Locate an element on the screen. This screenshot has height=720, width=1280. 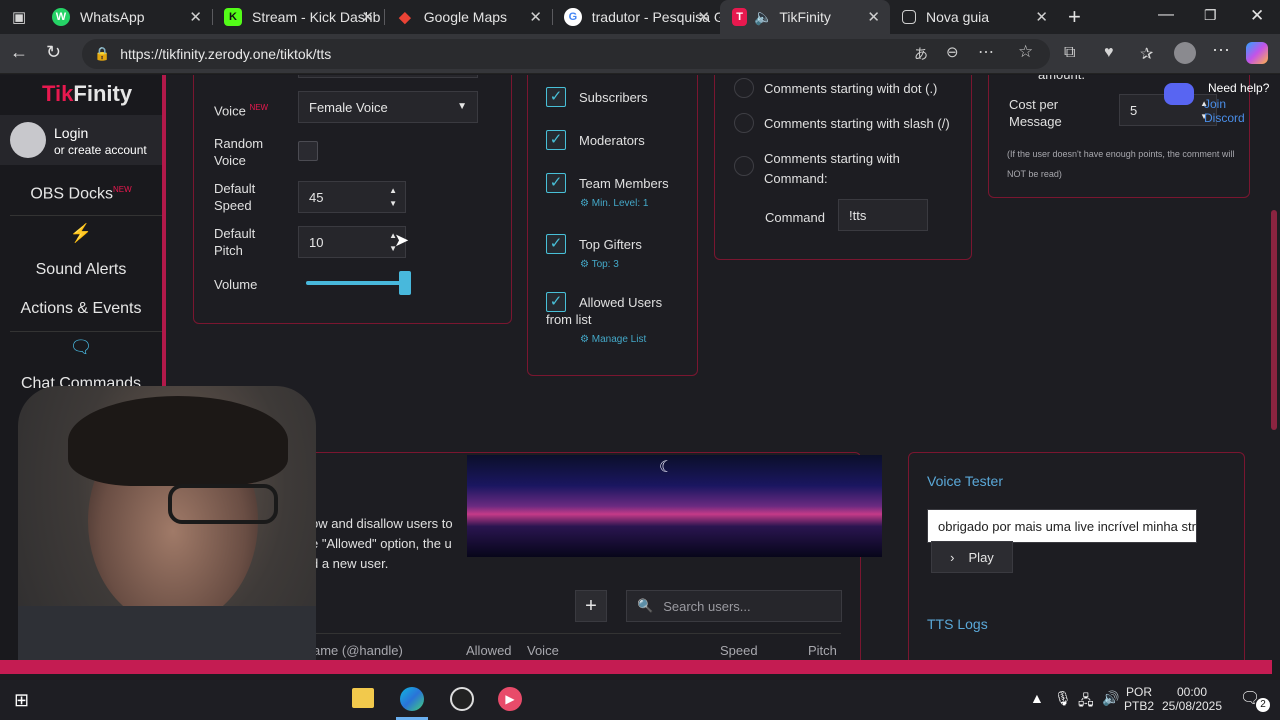
tab-actions-icon: ▣ is located at coordinates (19, 17).